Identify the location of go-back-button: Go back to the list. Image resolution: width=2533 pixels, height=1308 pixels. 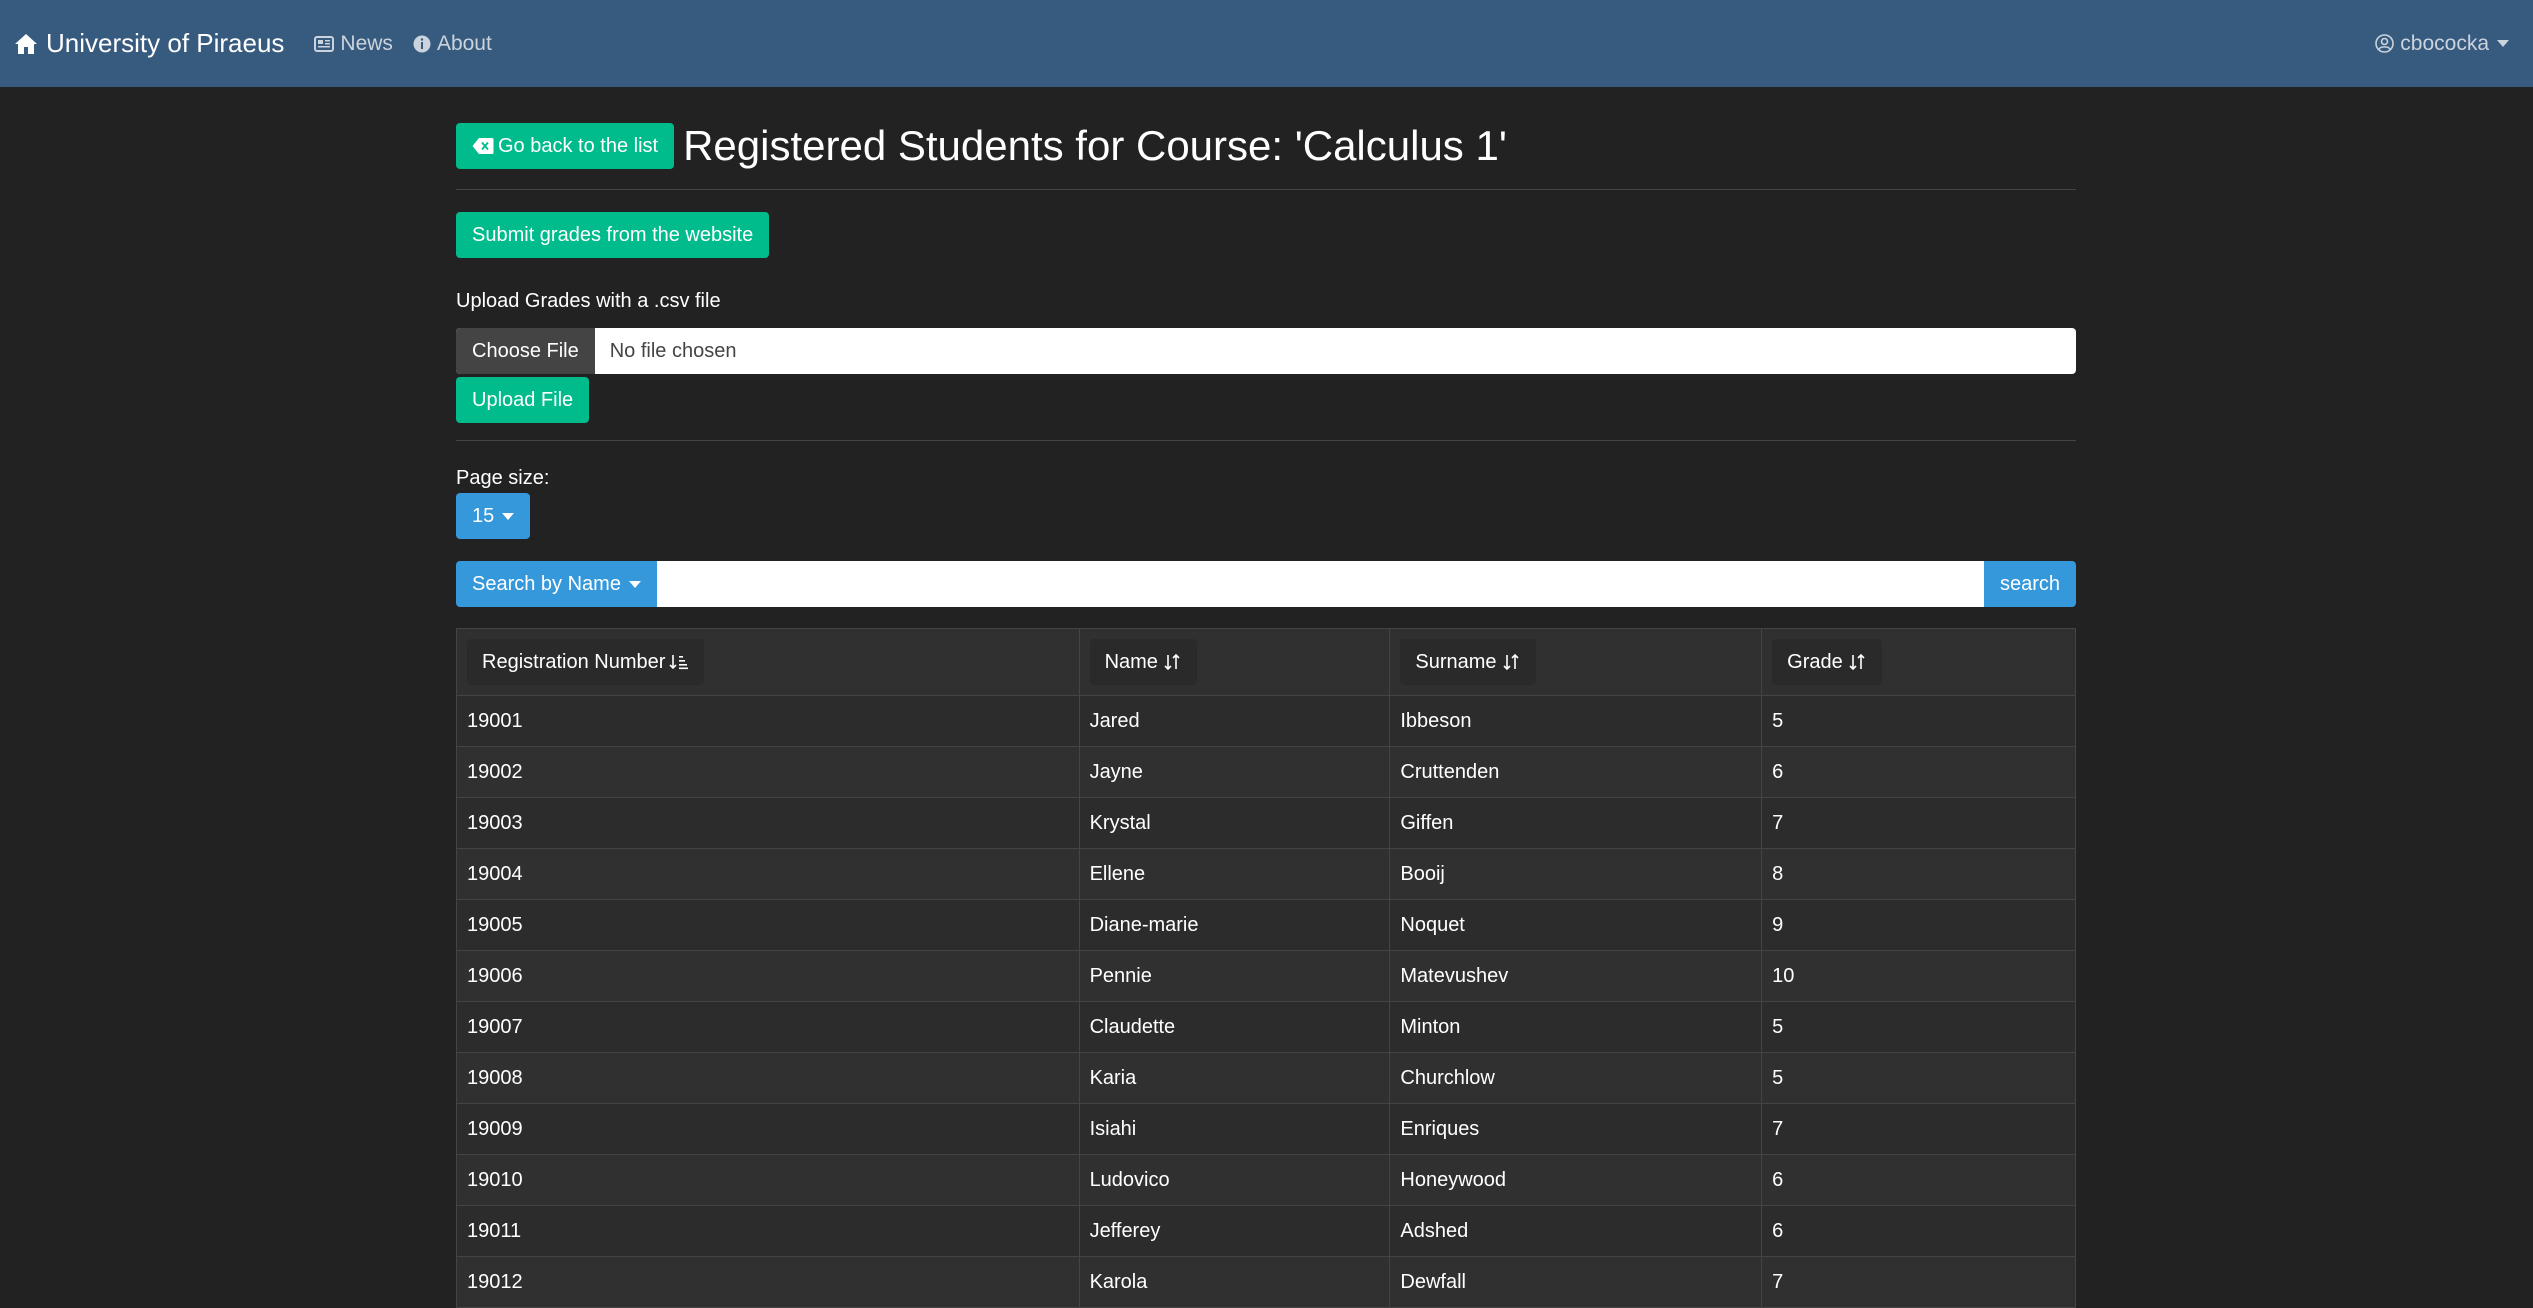
(565, 146).